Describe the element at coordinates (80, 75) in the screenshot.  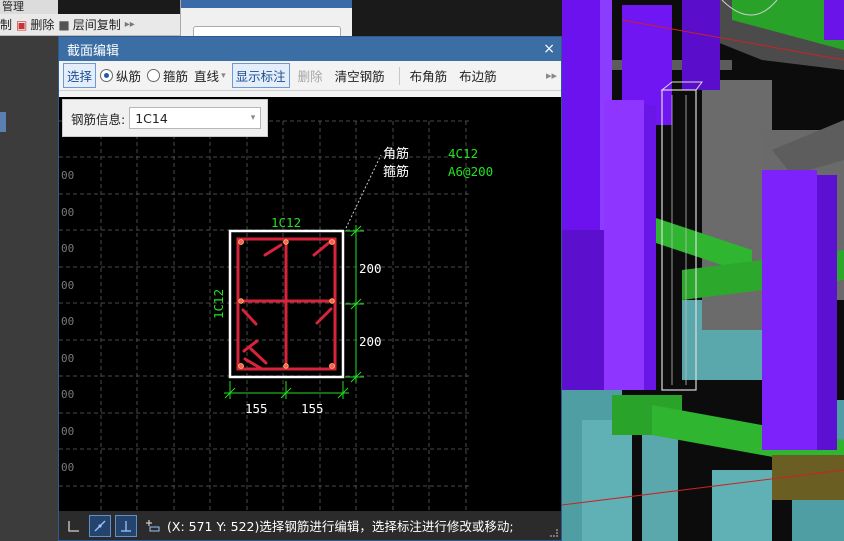
I see `select-button: 选择` at that location.